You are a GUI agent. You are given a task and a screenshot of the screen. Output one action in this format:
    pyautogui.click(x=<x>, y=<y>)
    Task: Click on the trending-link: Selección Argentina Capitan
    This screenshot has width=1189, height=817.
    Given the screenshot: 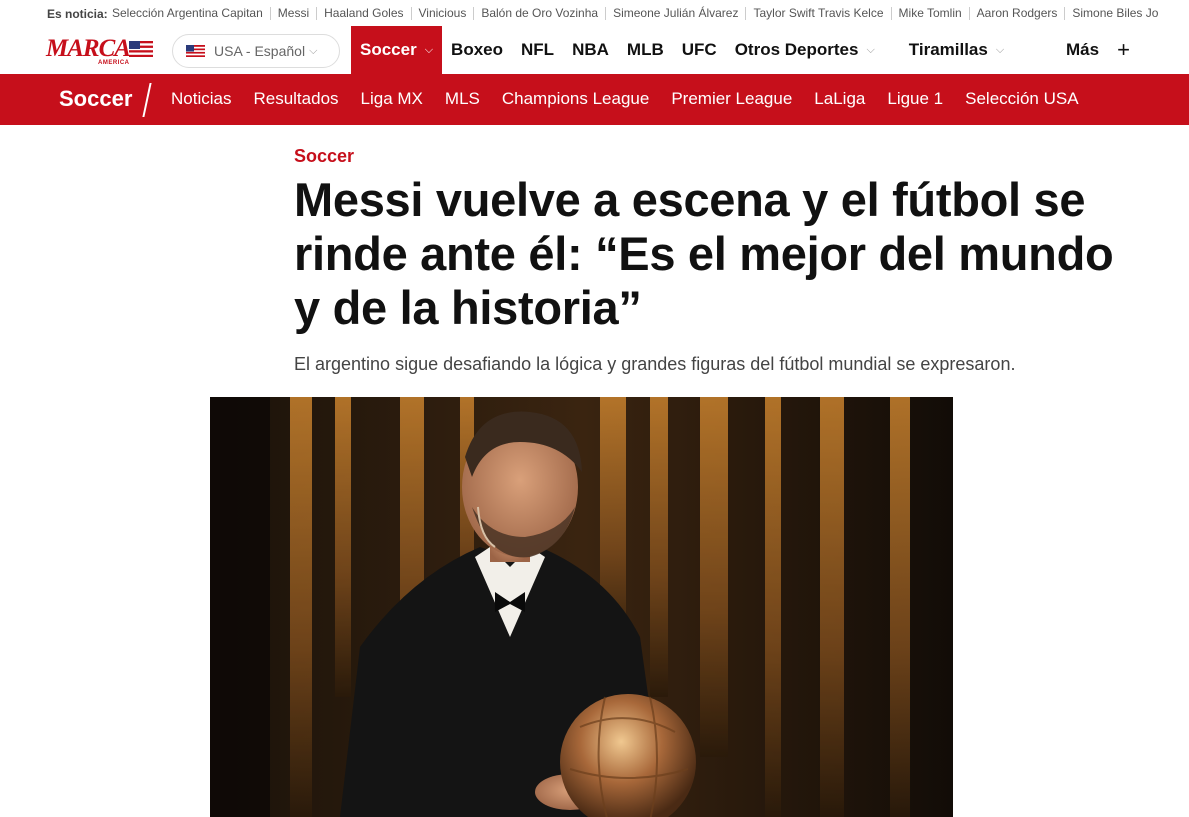 What is the action you would take?
    pyautogui.click(x=191, y=13)
    